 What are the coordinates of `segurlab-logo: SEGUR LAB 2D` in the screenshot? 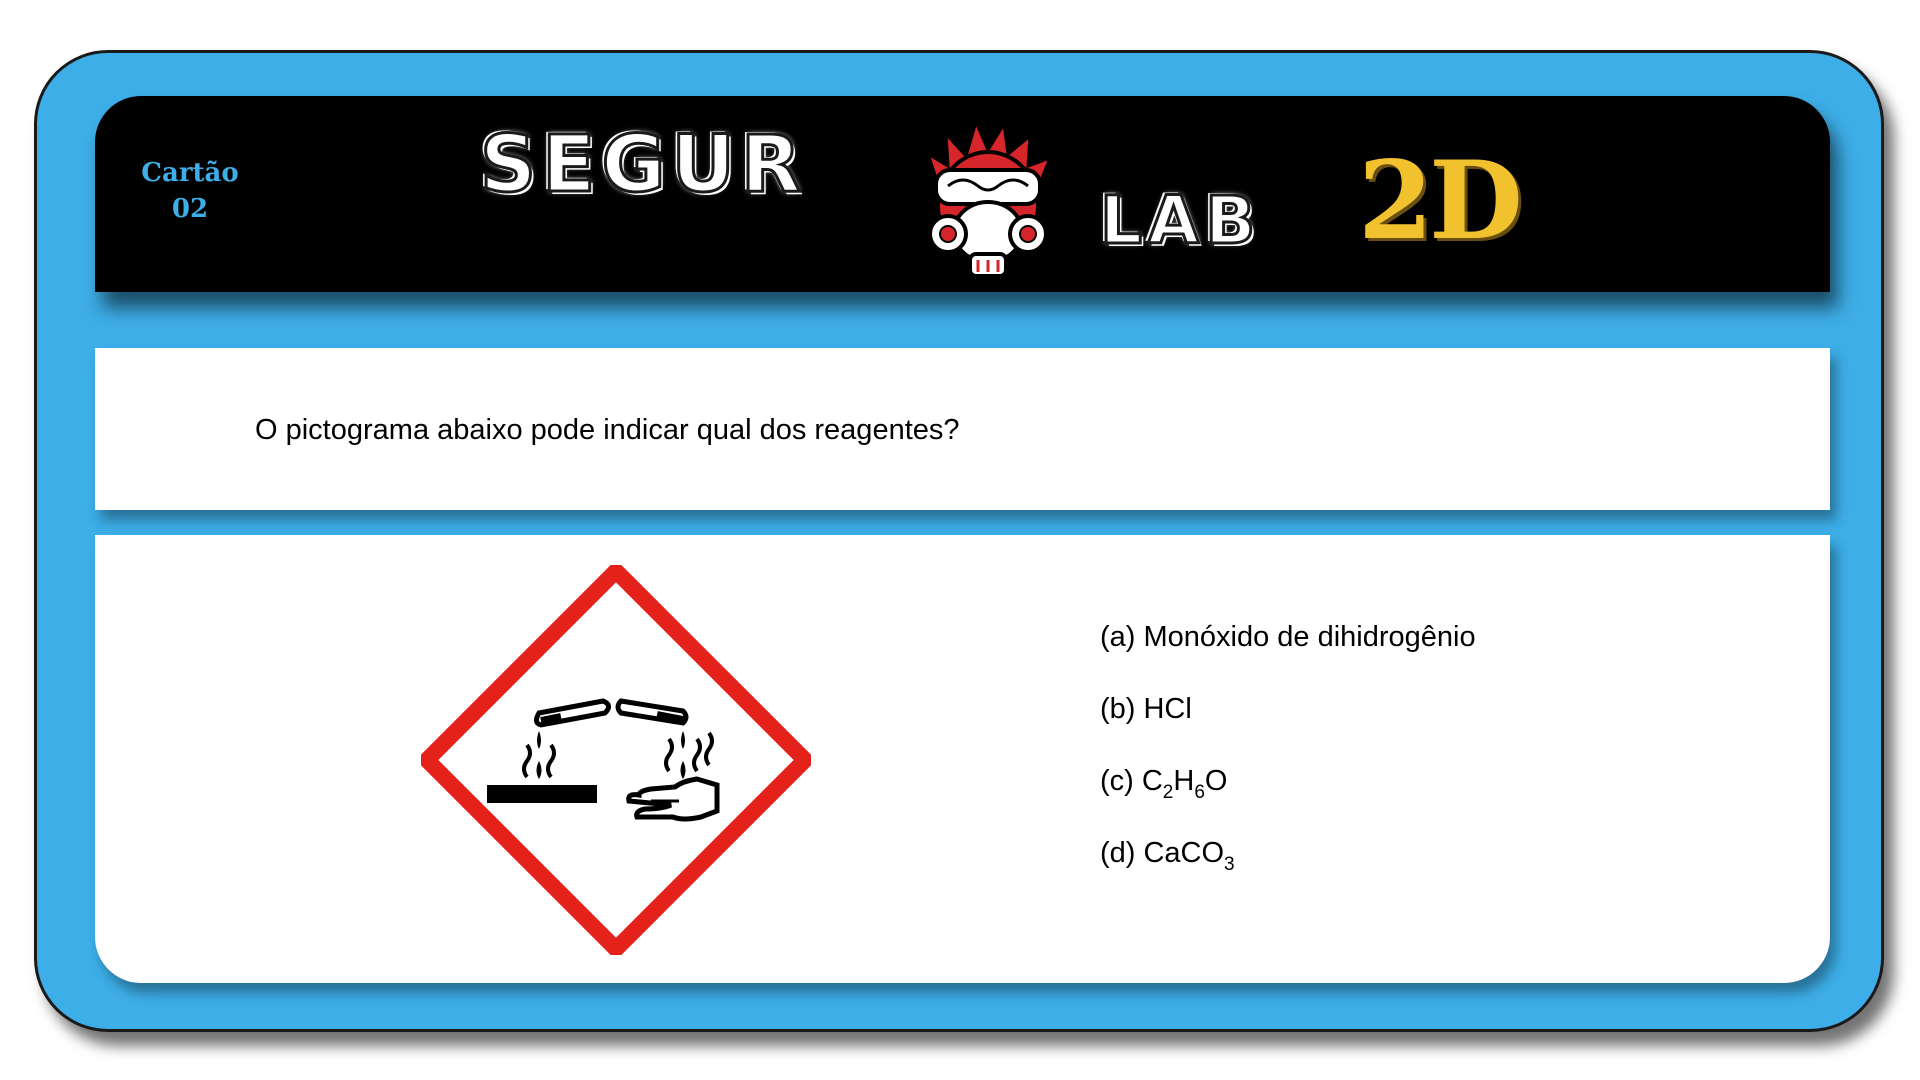 It's located at (981, 195).